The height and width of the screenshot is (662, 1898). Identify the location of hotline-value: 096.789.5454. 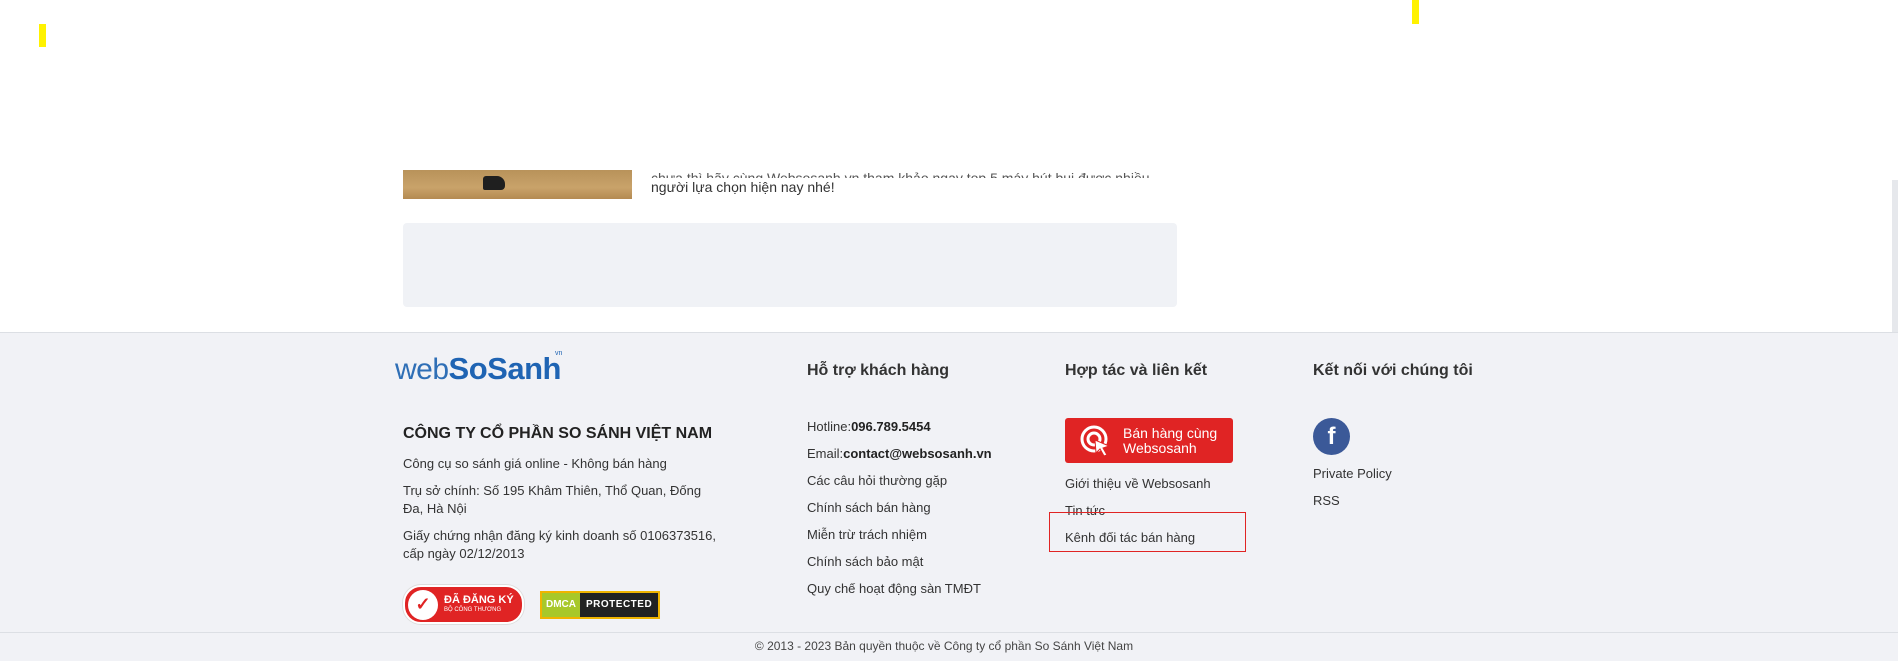
(891, 426).